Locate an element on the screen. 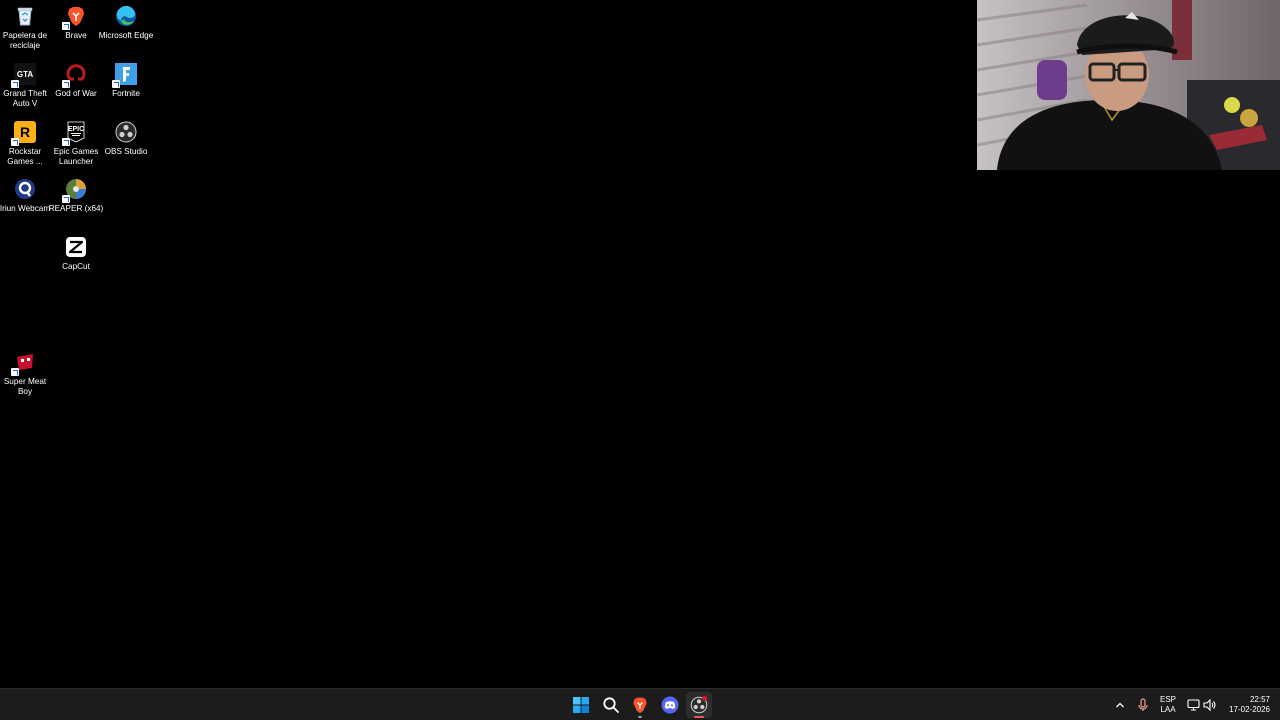 Image resolution: width=1280 pixels, height=720 pixels. chevron-up-icon is located at coordinates (1120, 705).